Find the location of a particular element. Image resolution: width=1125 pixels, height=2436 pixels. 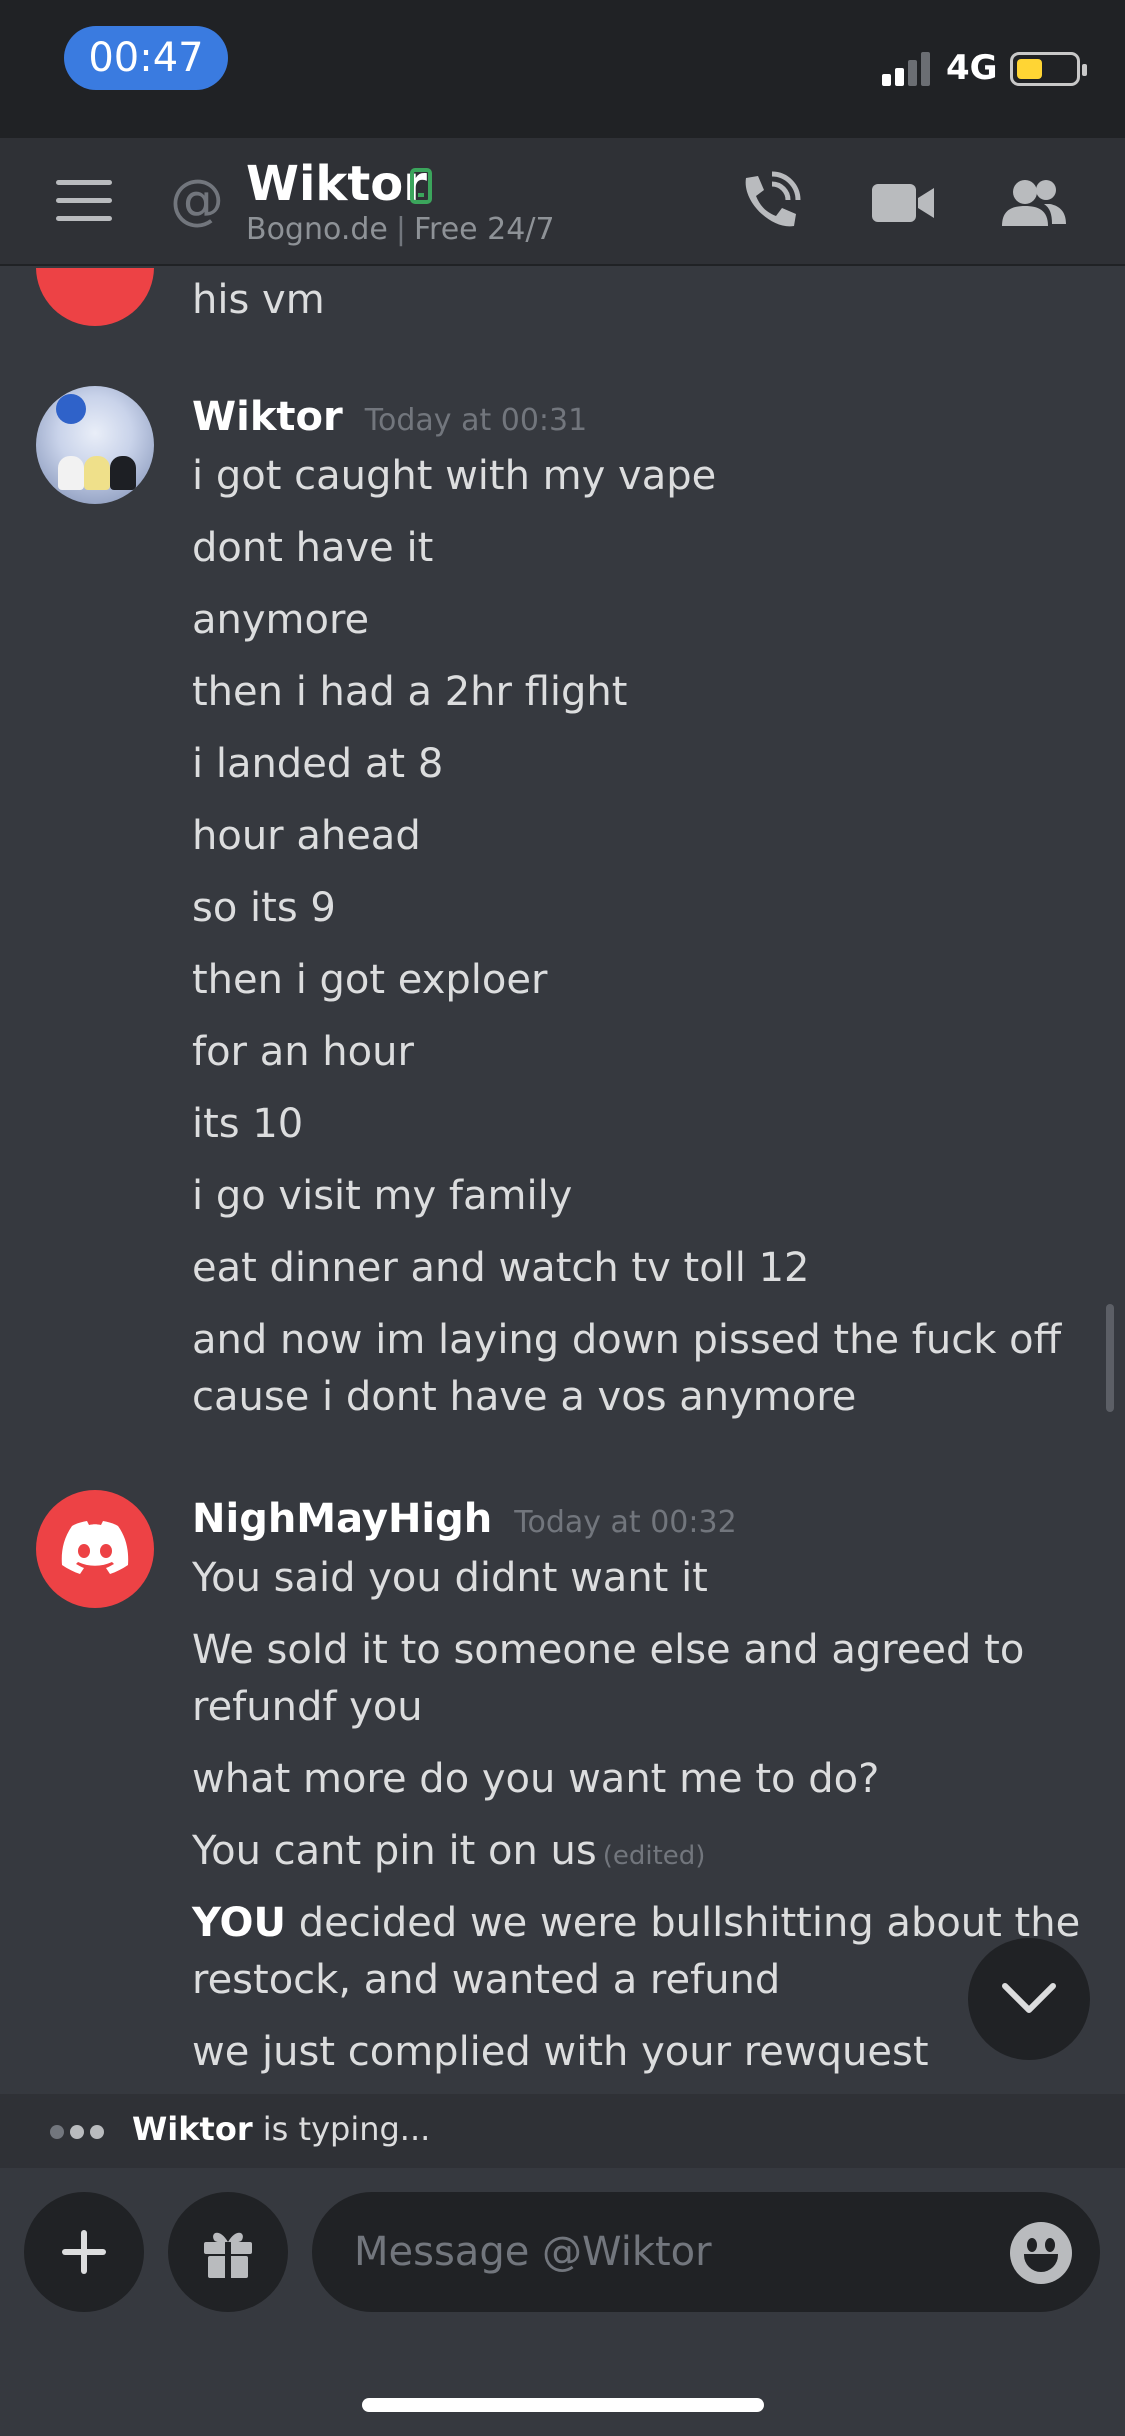

message-text: dont have it is located at coordinates (313, 548).